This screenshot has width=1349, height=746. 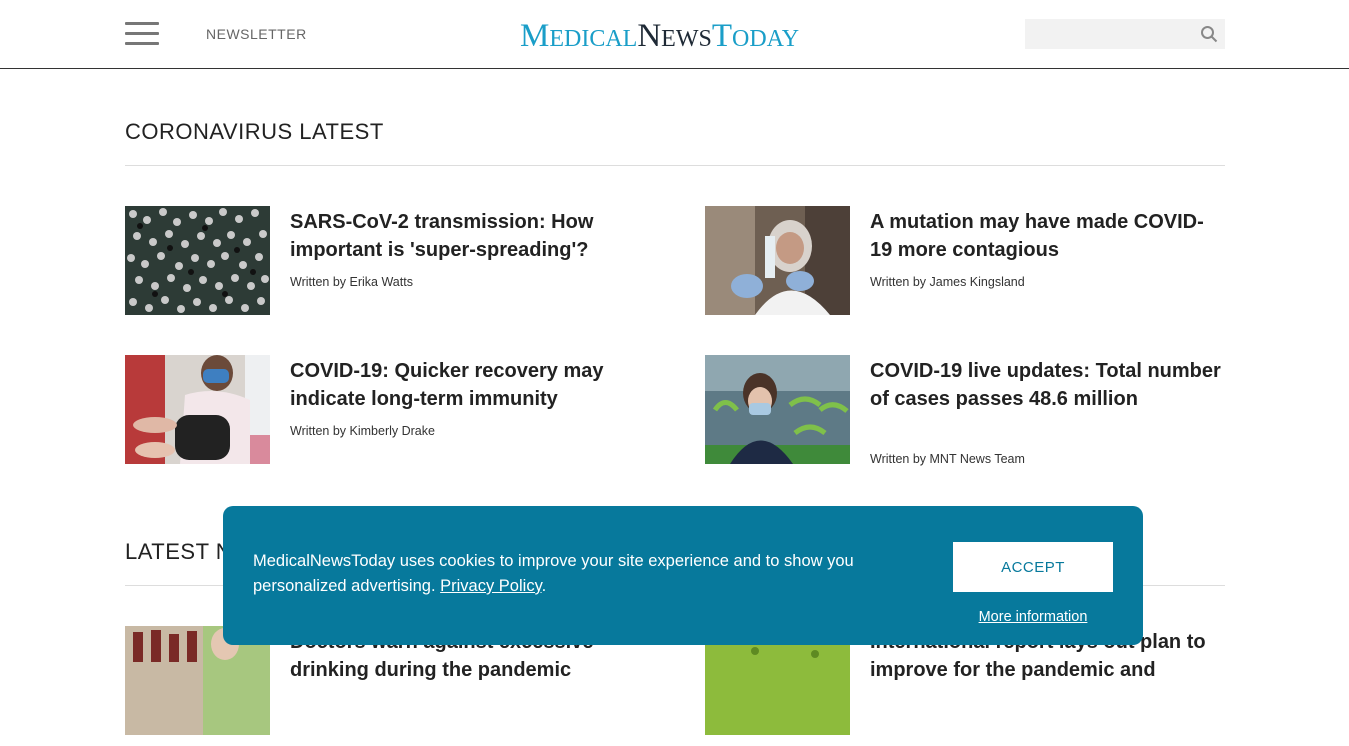 What do you see at coordinates (142, 34) in the screenshot?
I see `menu-icon` at bounding box center [142, 34].